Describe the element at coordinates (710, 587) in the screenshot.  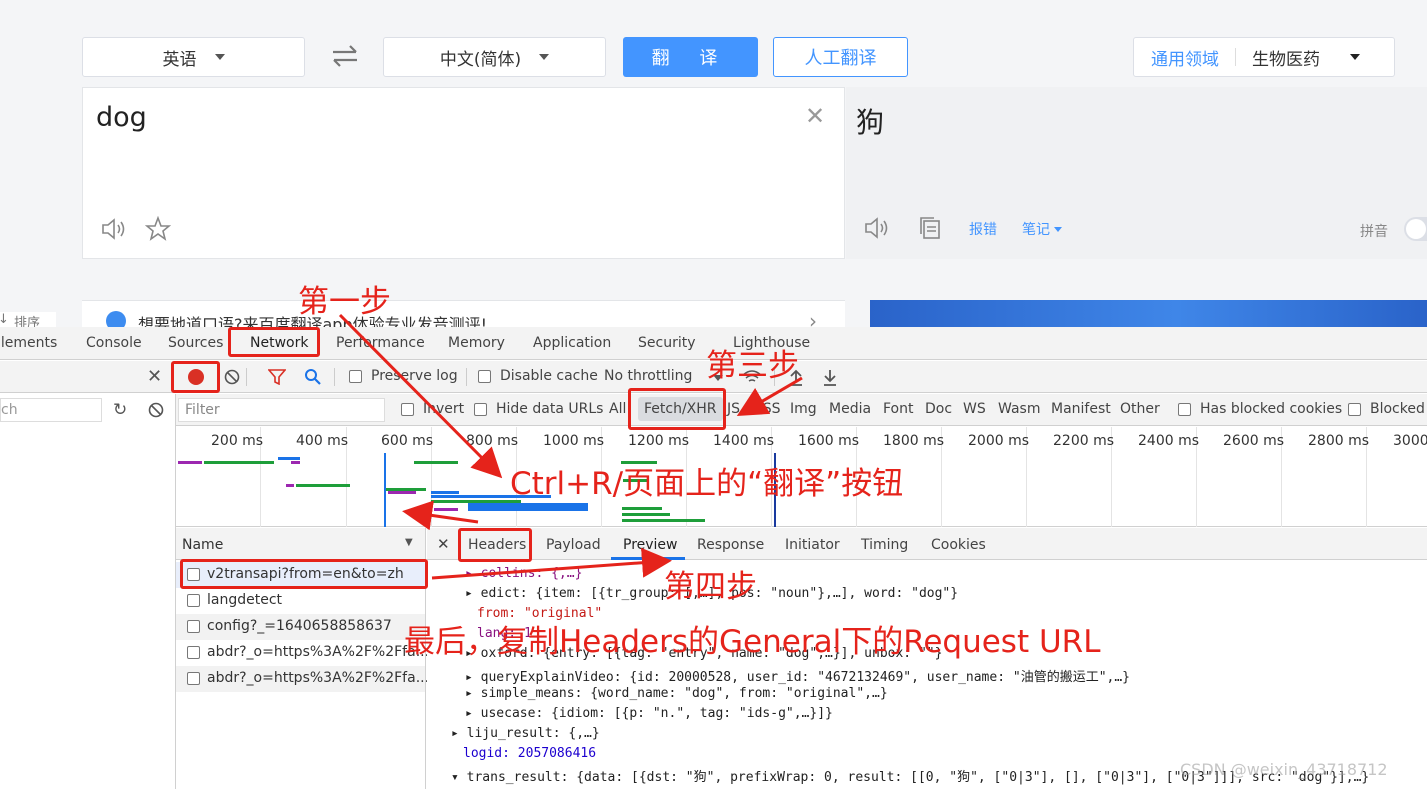
I see `annotation-step4: 第四步` at that location.